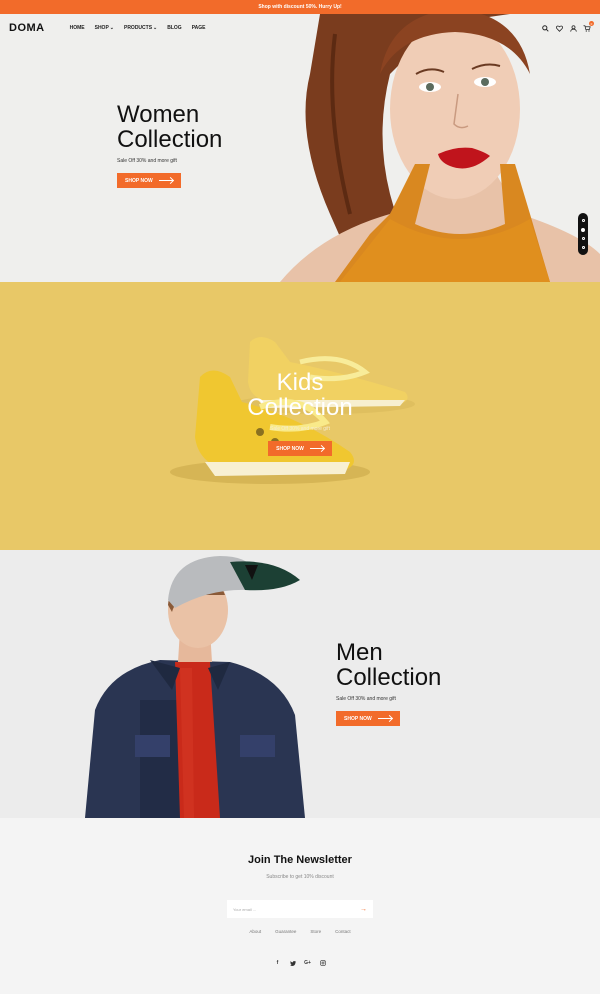  What do you see at coordinates (300, 28) in the screenshot?
I see `site-header: DOMA HOME SHOP ⌄ PRODUCTS ⌄ BLOG PAGE 0` at bounding box center [300, 28].